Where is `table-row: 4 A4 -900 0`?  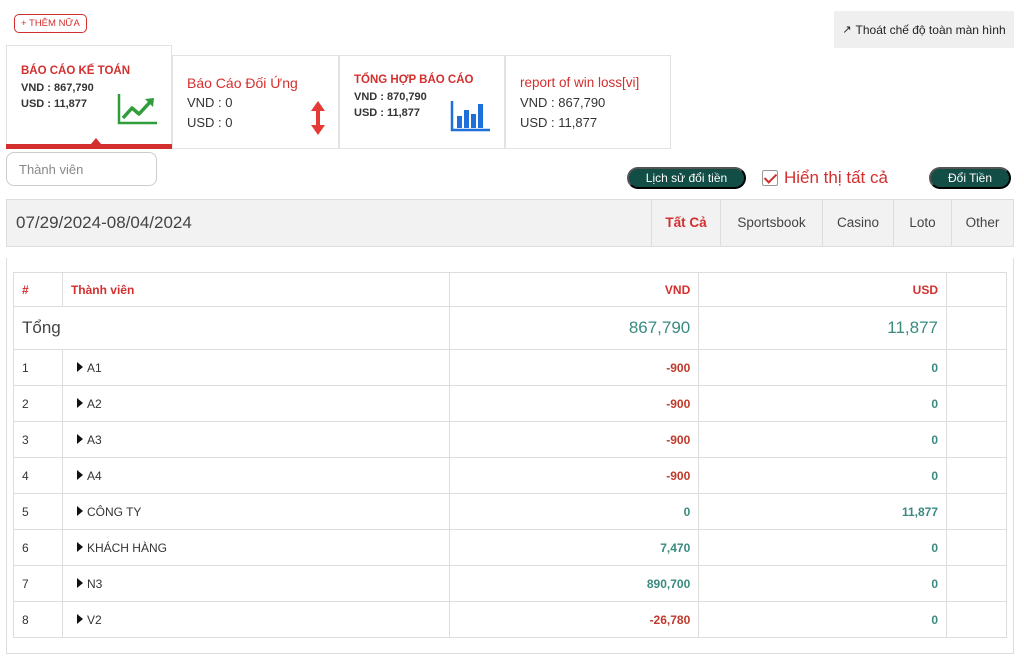 table-row: 4 A4 -900 0 is located at coordinates (510, 475).